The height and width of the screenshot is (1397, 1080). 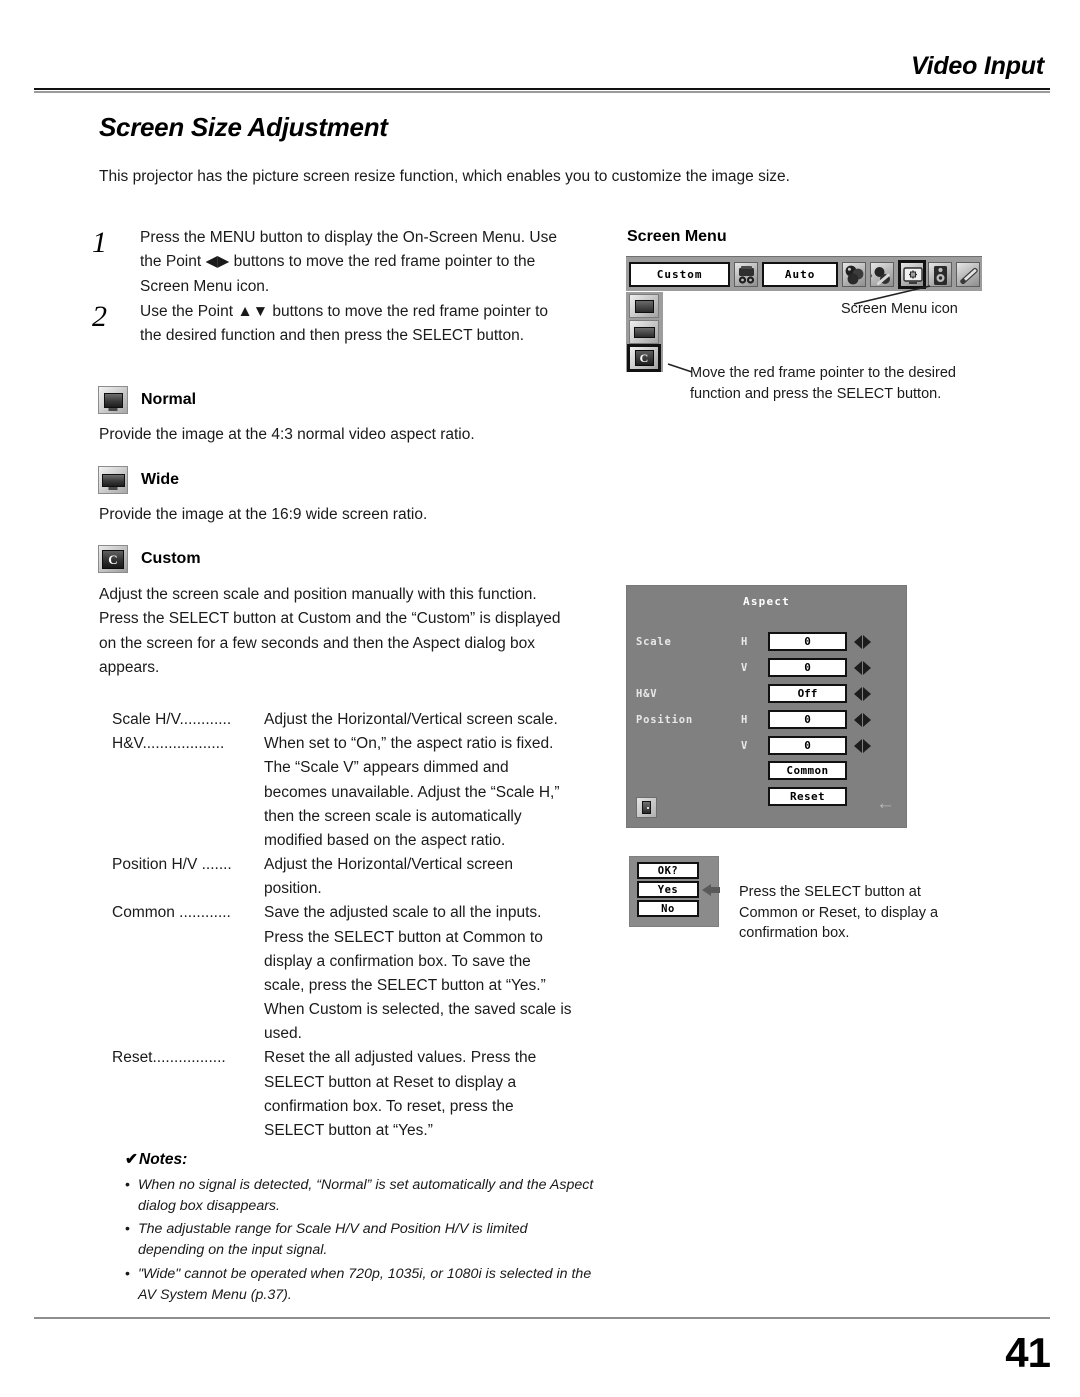 I want to click on image-select-icon, so click(x=882, y=274).